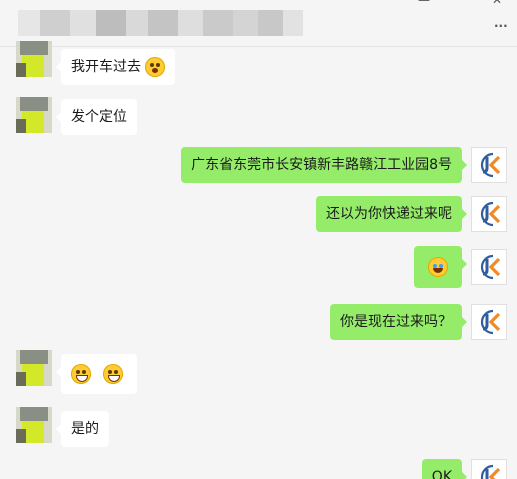 Image resolution: width=517 pixels, height=479 pixels. I want to click on message-text: 还以为你快递过来呢, so click(389, 214).